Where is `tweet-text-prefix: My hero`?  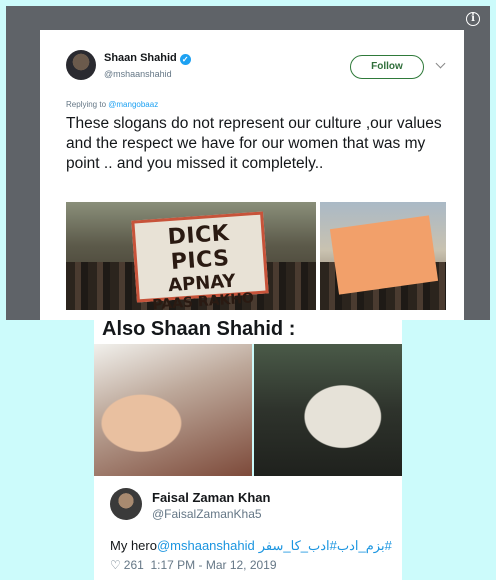 tweet-text-prefix: My hero is located at coordinates (133, 545).